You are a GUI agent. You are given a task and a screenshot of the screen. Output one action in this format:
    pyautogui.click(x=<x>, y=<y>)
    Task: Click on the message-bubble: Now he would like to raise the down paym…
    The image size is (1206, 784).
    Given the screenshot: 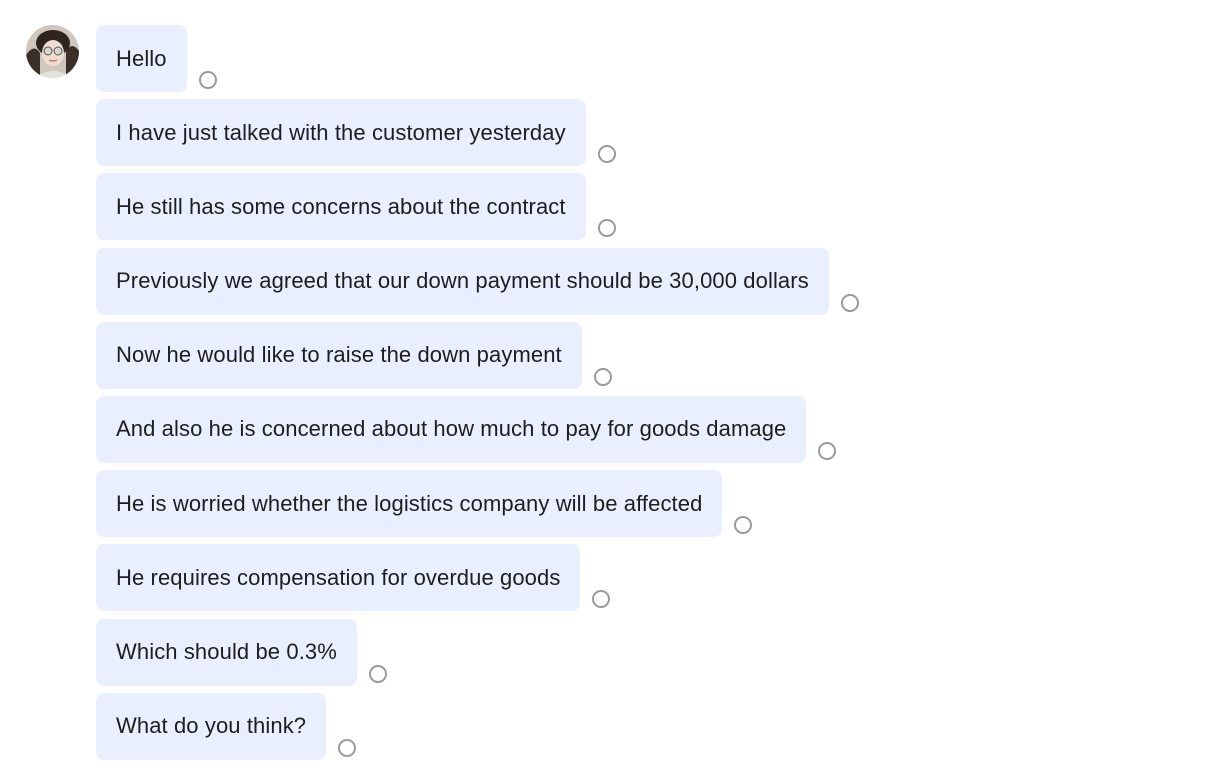 What is the action you would take?
    pyautogui.click(x=339, y=355)
    